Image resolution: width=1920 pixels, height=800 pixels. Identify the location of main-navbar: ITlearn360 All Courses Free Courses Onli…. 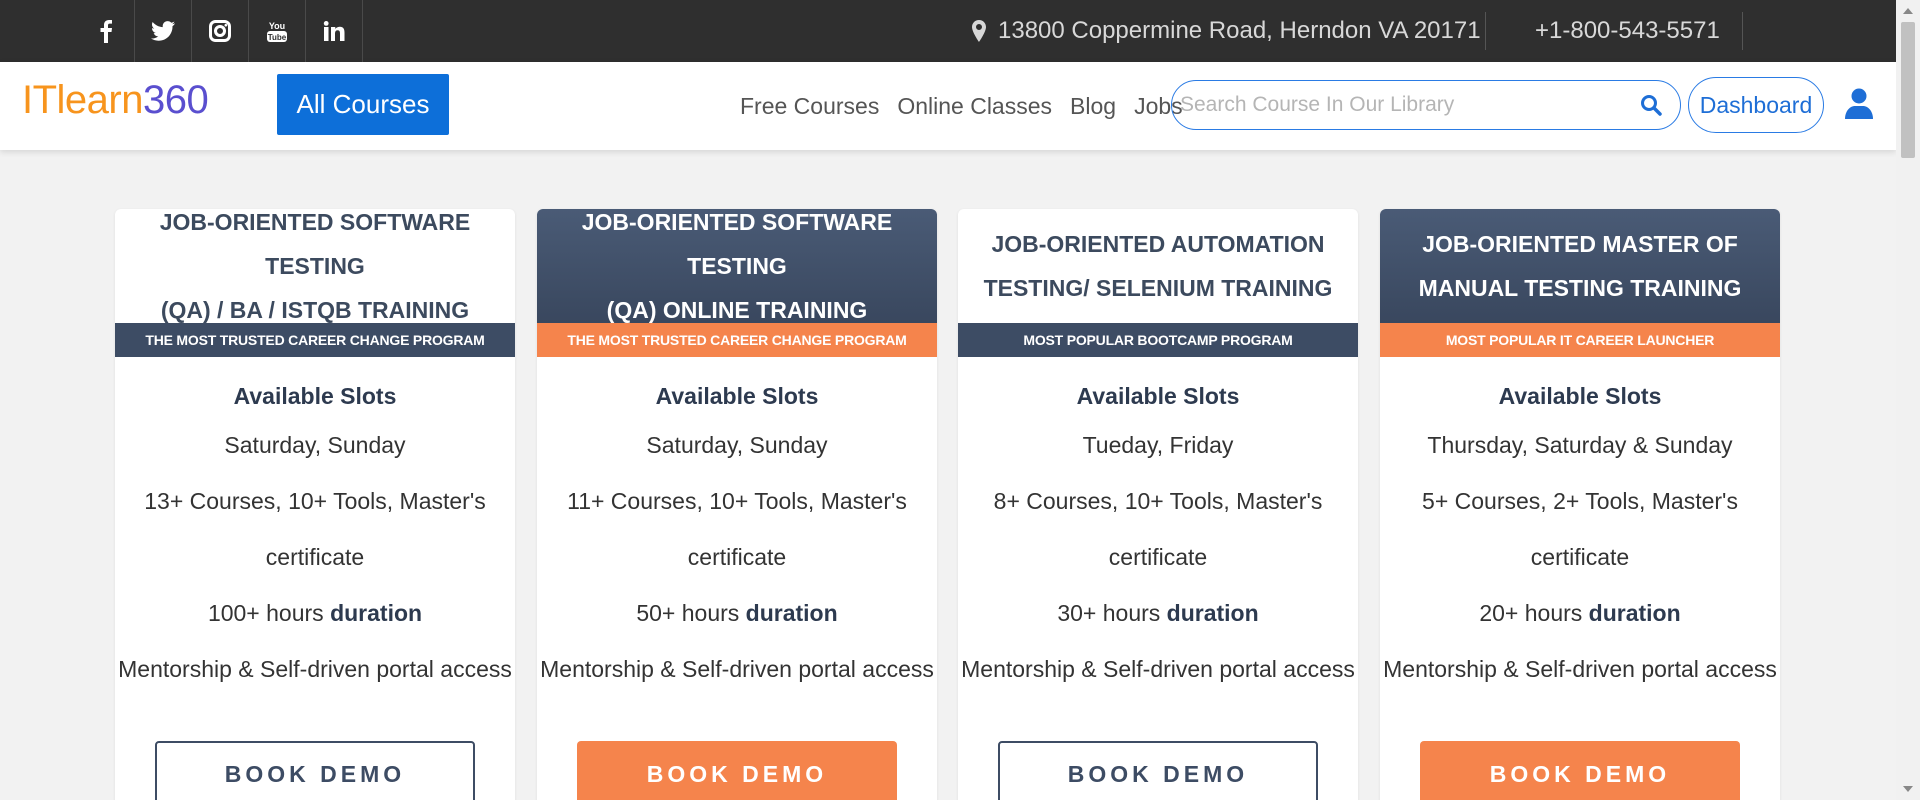
(948, 106).